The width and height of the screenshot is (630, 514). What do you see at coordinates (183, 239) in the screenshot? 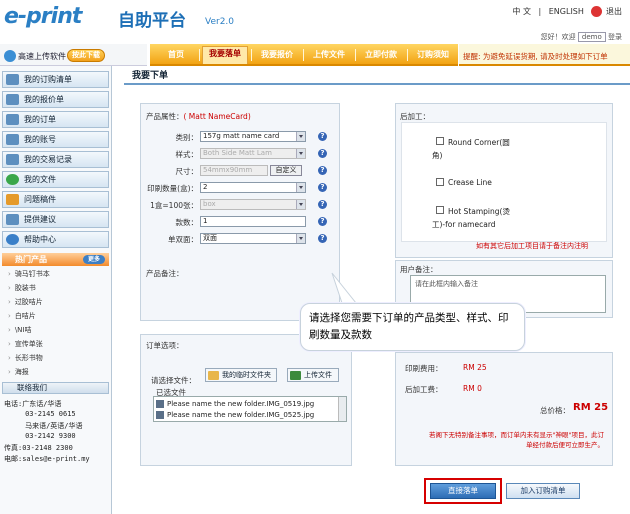
I see `sides-label: 单双面：` at bounding box center [183, 239].